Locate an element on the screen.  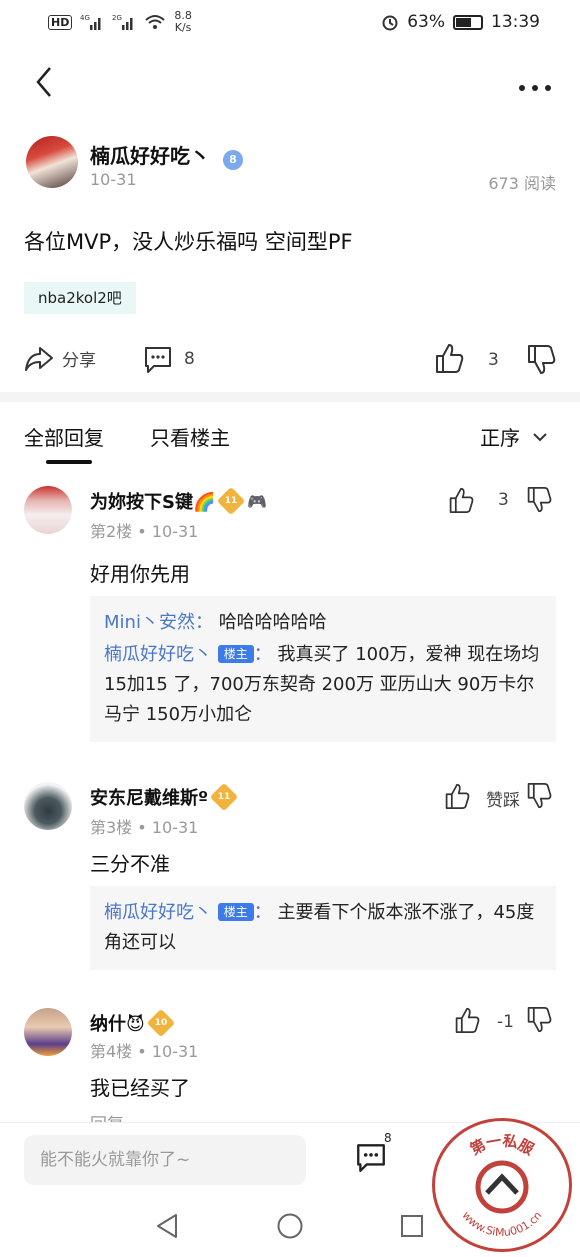
tab-all-replies: 全部回复 is located at coordinates (64, 436).